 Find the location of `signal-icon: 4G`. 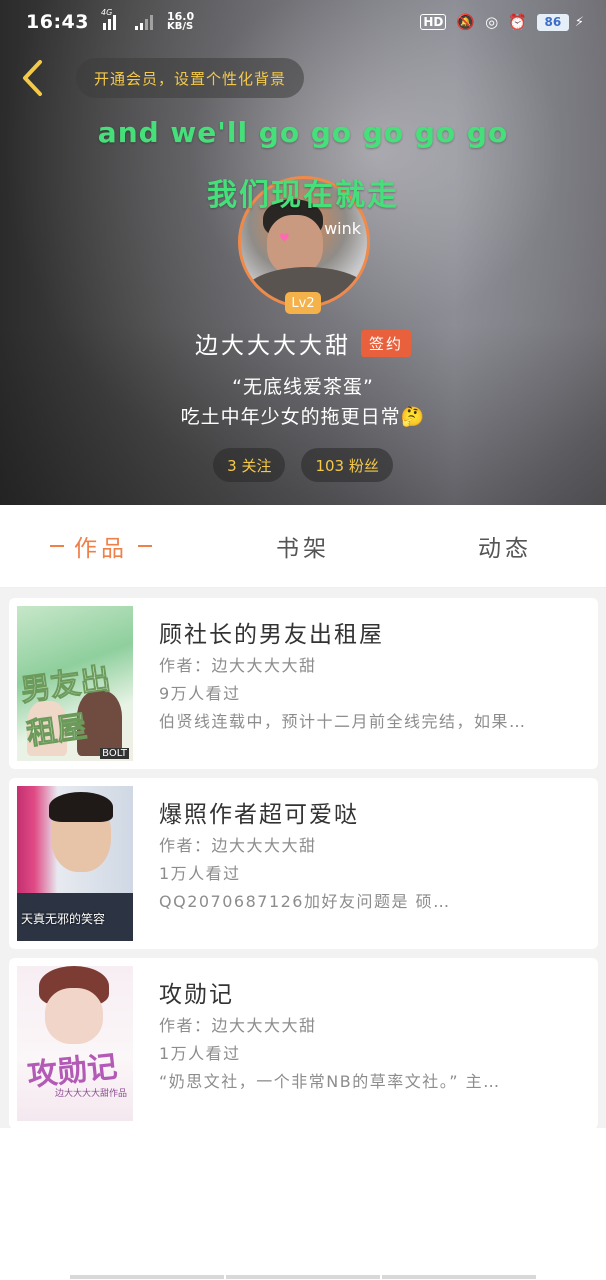

signal-icon: 4G is located at coordinates (111, 19).